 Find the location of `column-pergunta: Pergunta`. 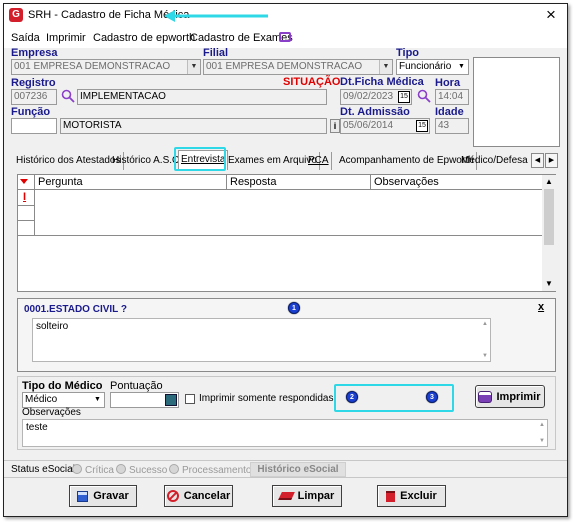

column-pergunta: Pergunta is located at coordinates (60, 182).